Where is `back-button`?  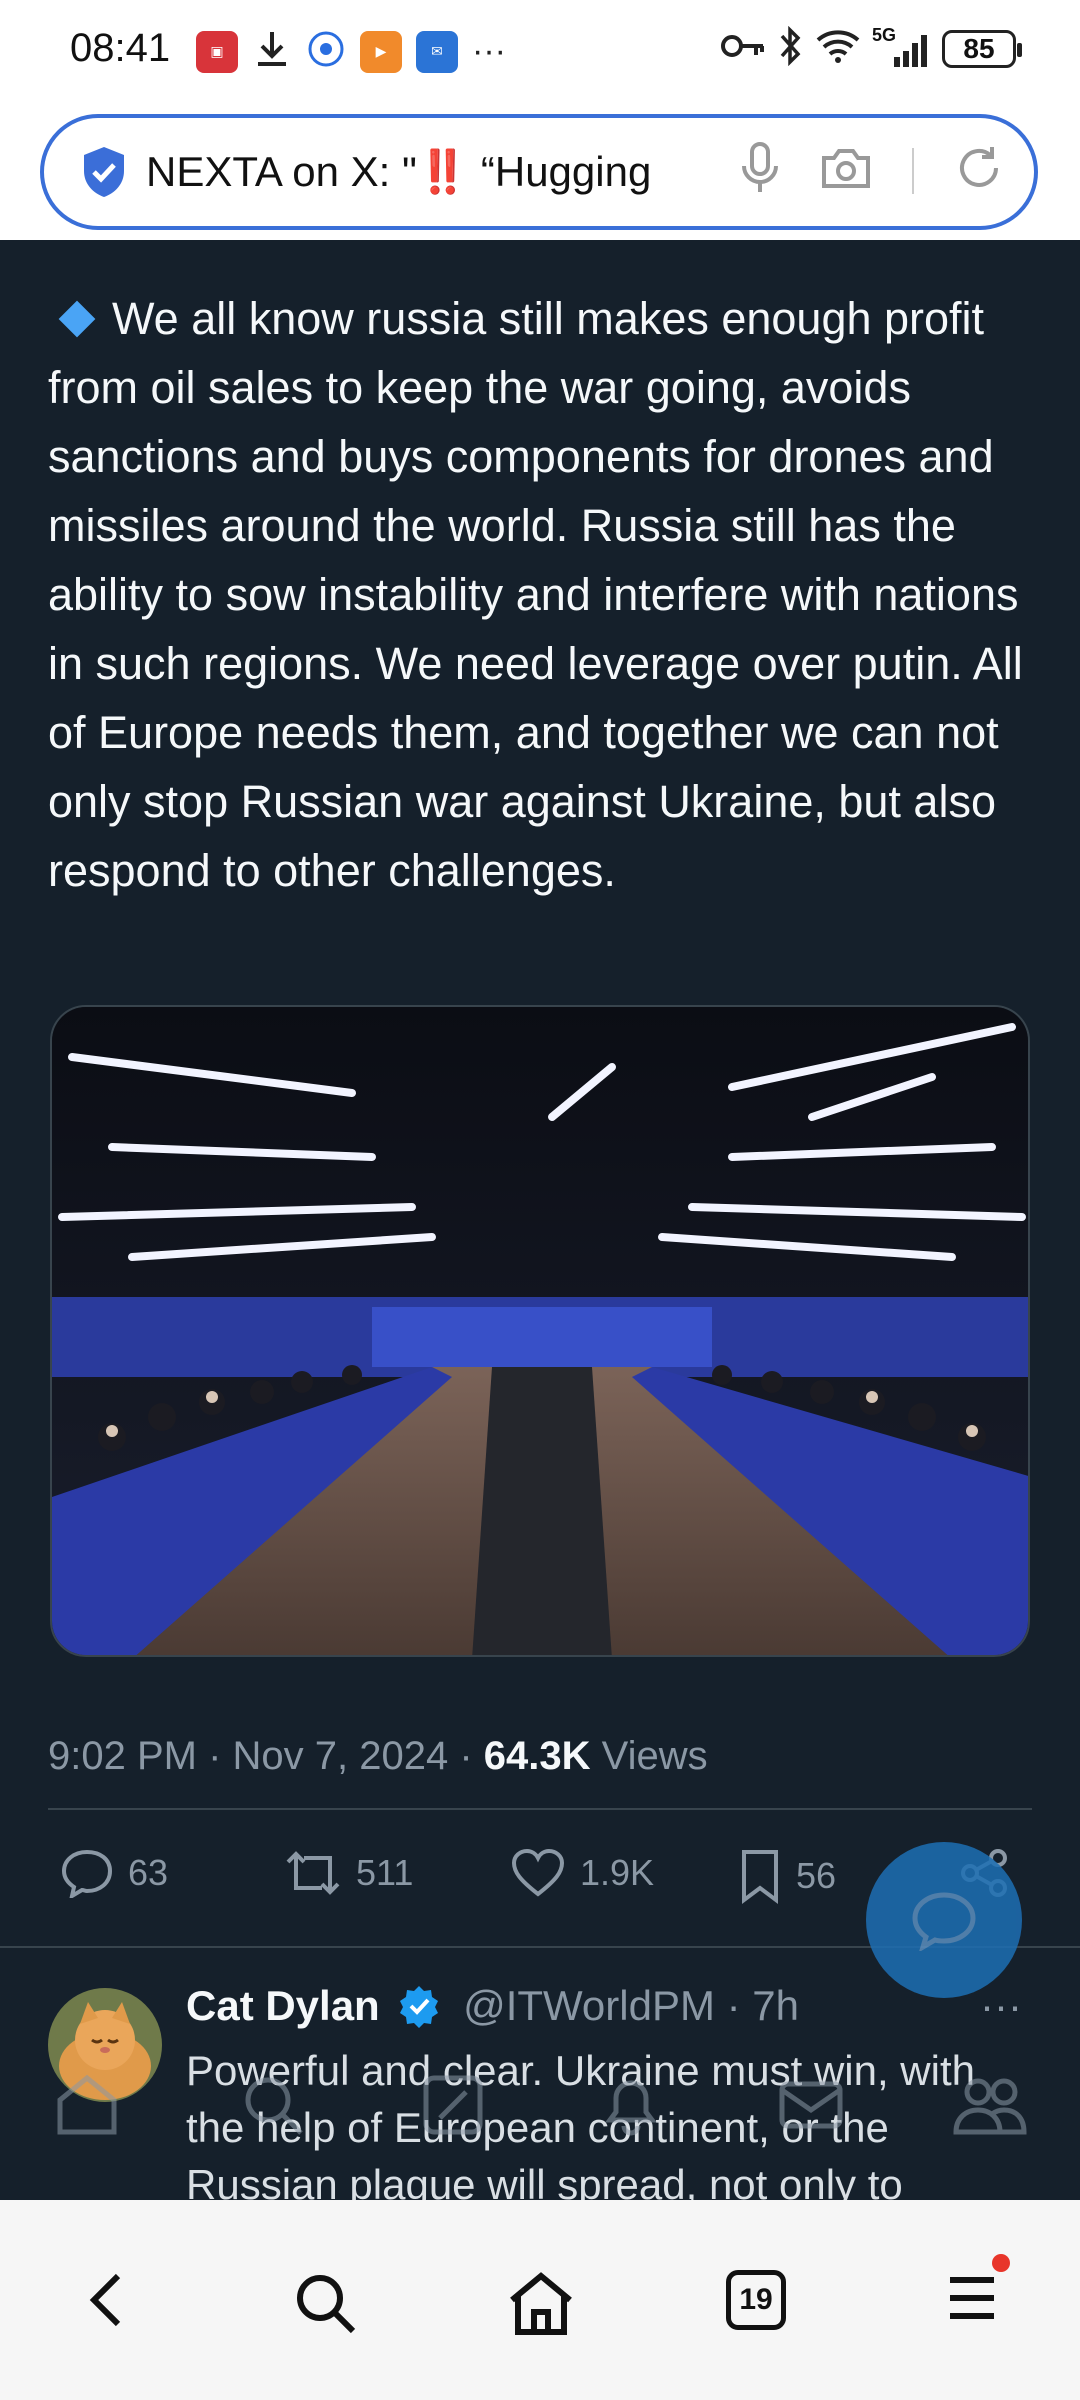
back-button is located at coordinates (107, 2302).